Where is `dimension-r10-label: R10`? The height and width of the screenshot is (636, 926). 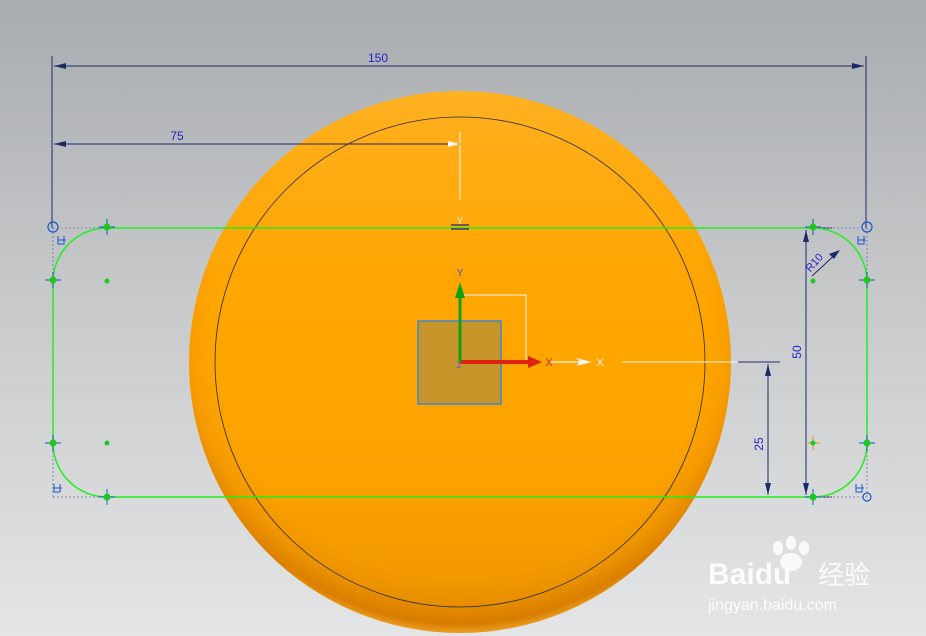
dimension-r10-label: R10 is located at coordinates (815, 262).